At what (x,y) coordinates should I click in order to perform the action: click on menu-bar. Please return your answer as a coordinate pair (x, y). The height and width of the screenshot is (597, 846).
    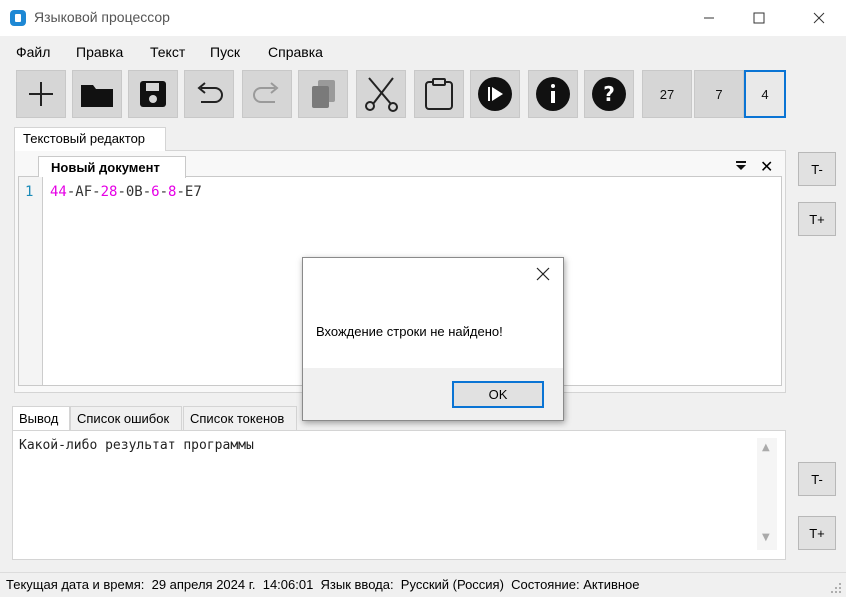
    Looking at the image, I should click on (423, 51).